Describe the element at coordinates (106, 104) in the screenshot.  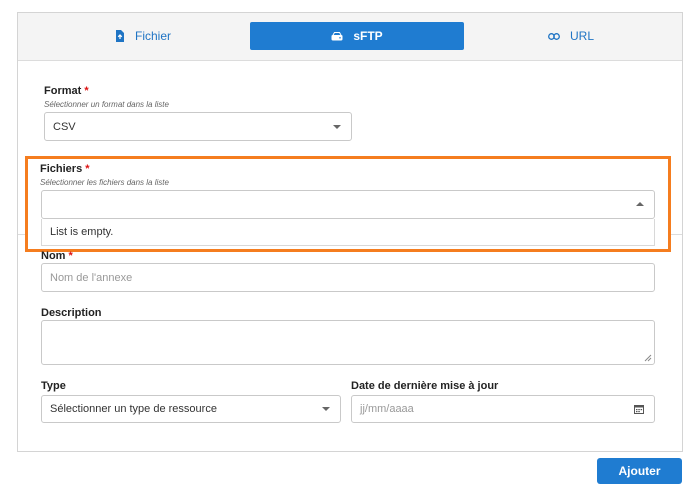
I see `format-hint: Sélectionner un format dans la liste` at that location.